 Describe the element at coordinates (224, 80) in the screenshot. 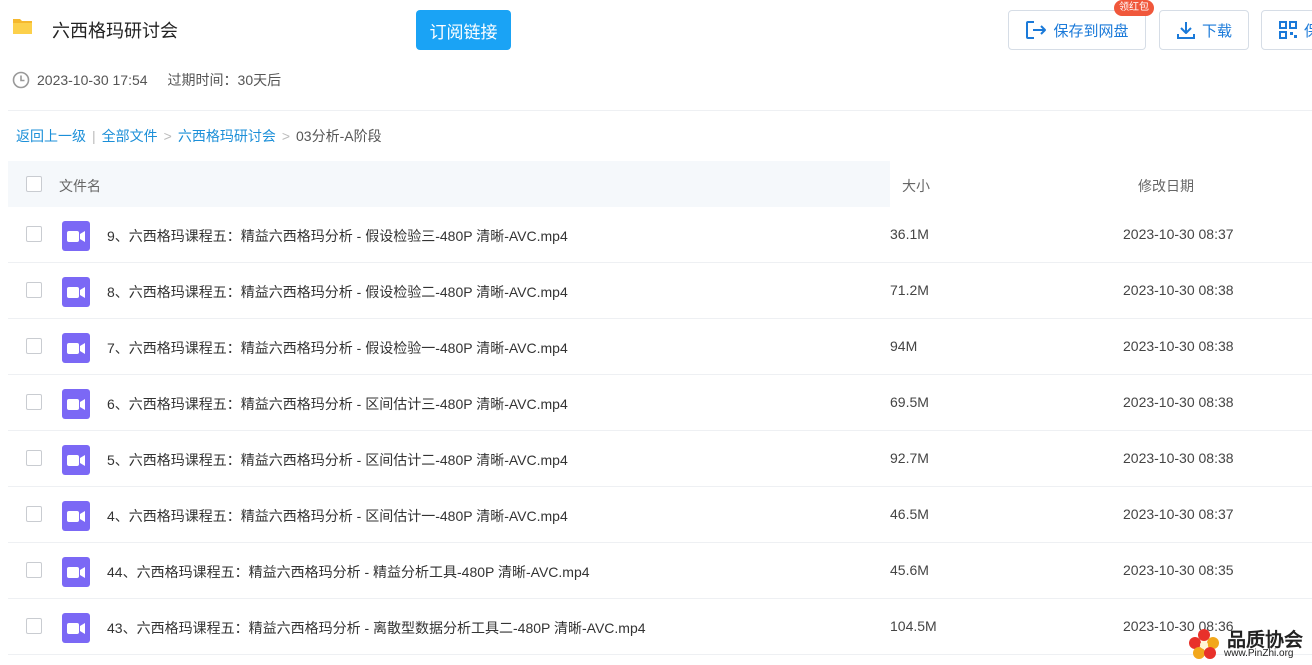

I see `expire-time: 过期时间：30天后` at that location.